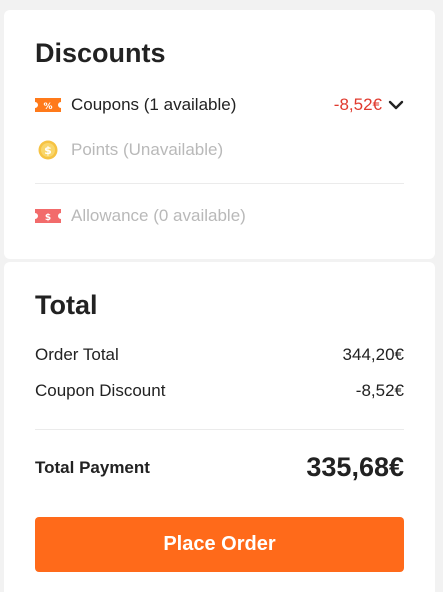 This screenshot has height=592, width=443. What do you see at coordinates (219, 467) in the screenshot?
I see `total-payment-row: Total Payment 335,68€` at bounding box center [219, 467].